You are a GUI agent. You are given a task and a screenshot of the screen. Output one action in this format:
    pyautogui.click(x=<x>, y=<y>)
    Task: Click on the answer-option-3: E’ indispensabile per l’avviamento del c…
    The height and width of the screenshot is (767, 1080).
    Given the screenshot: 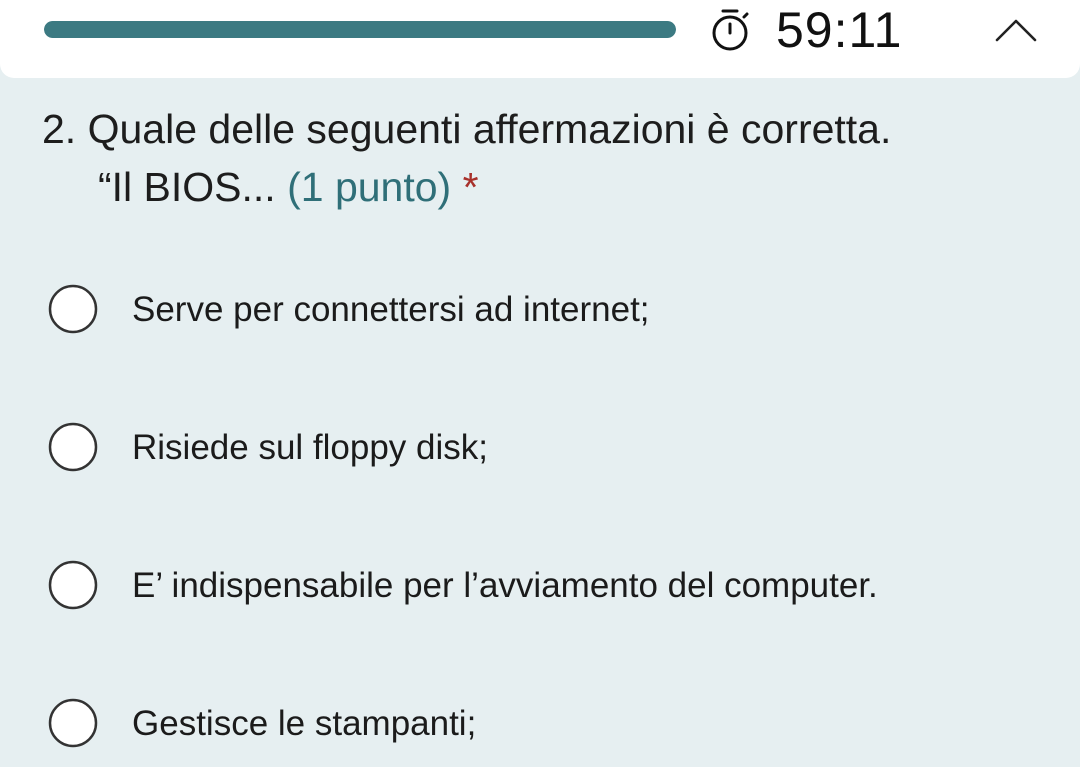 What is the action you would take?
    pyautogui.click(x=534, y=586)
    